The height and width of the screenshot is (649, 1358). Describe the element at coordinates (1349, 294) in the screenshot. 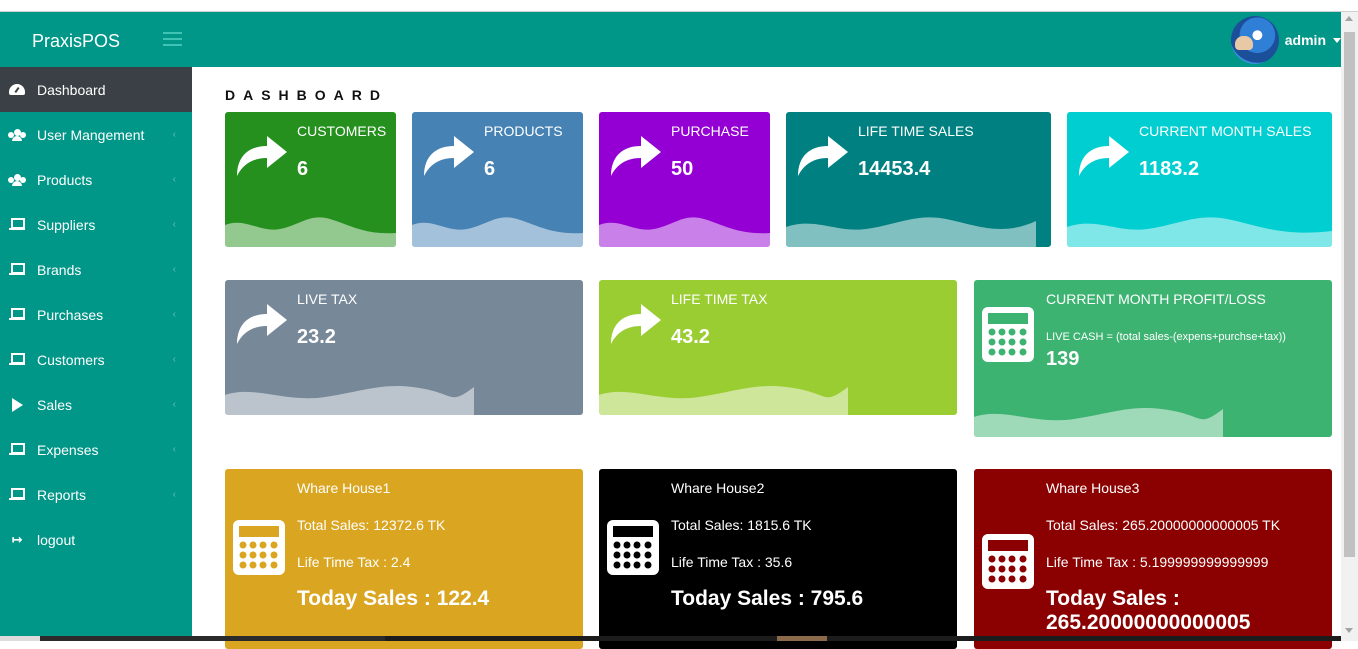

I see `scrollbar-thumb` at that location.